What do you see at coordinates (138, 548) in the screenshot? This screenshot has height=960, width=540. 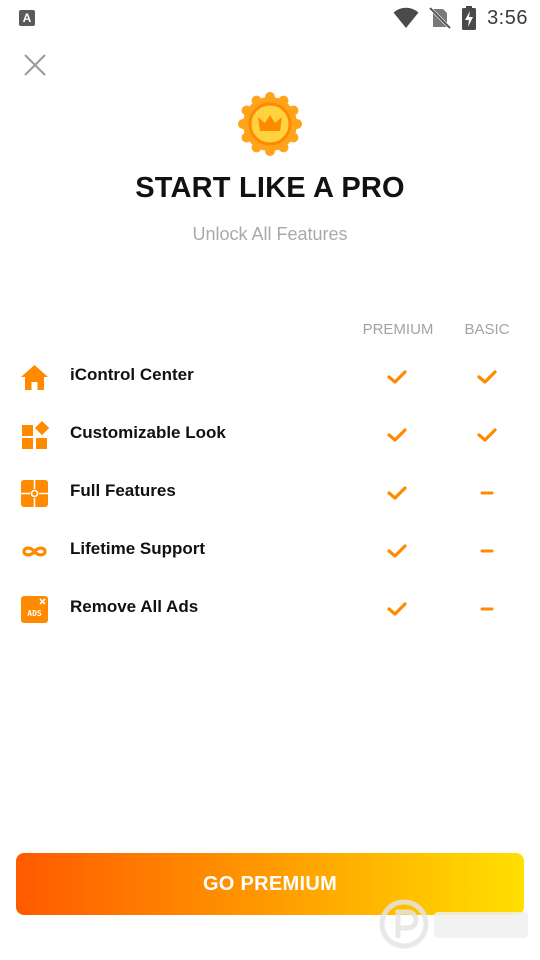 I see `feature-label: Lifetime Support` at bounding box center [138, 548].